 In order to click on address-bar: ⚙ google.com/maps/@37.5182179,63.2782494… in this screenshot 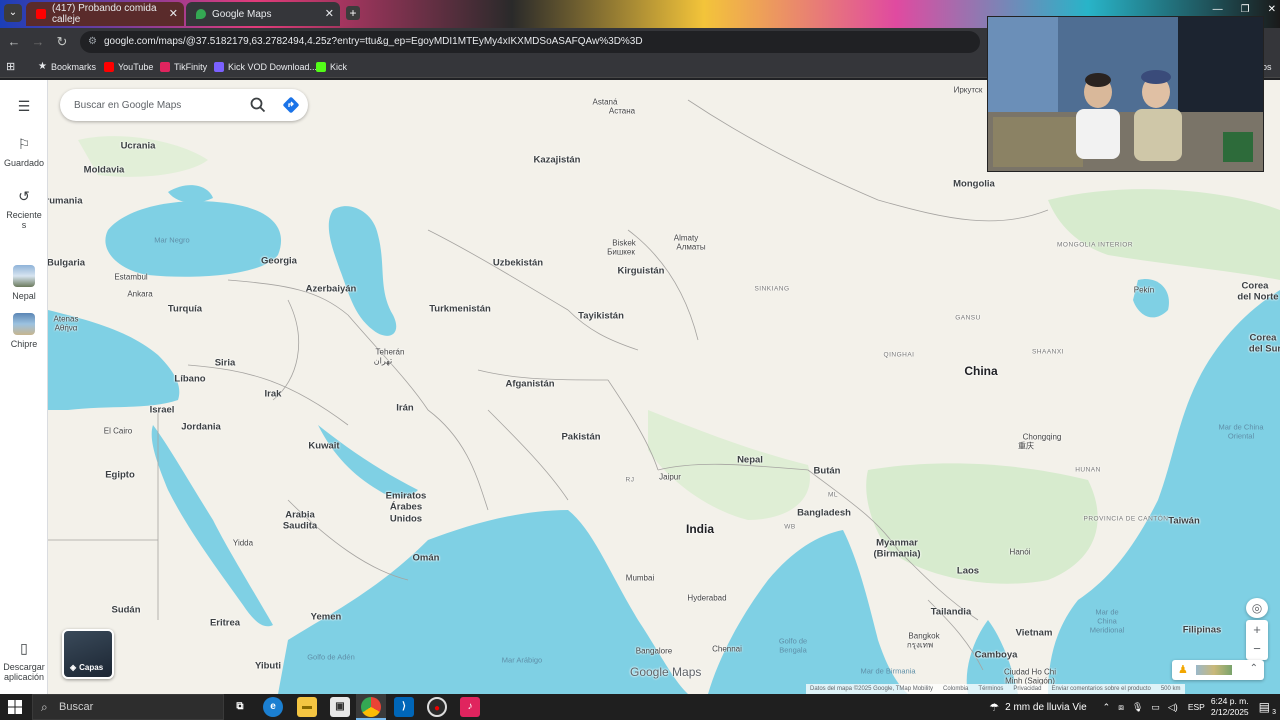, I will do `click(530, 42)`.